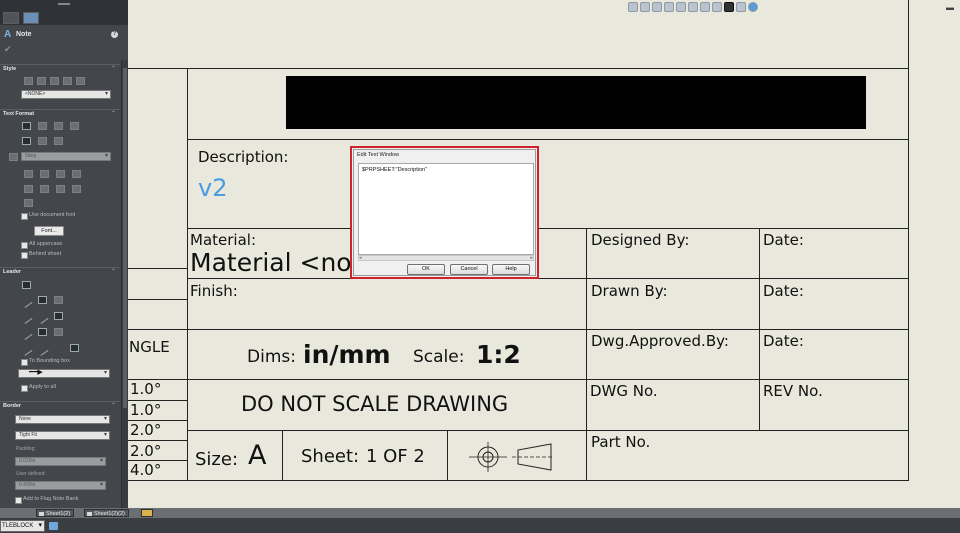 Image resolution: width=960 pixels, height=533 pixels. Describe the element at coordinates (511, 269) in the screenshot. I see `help-button: Help` at that location.